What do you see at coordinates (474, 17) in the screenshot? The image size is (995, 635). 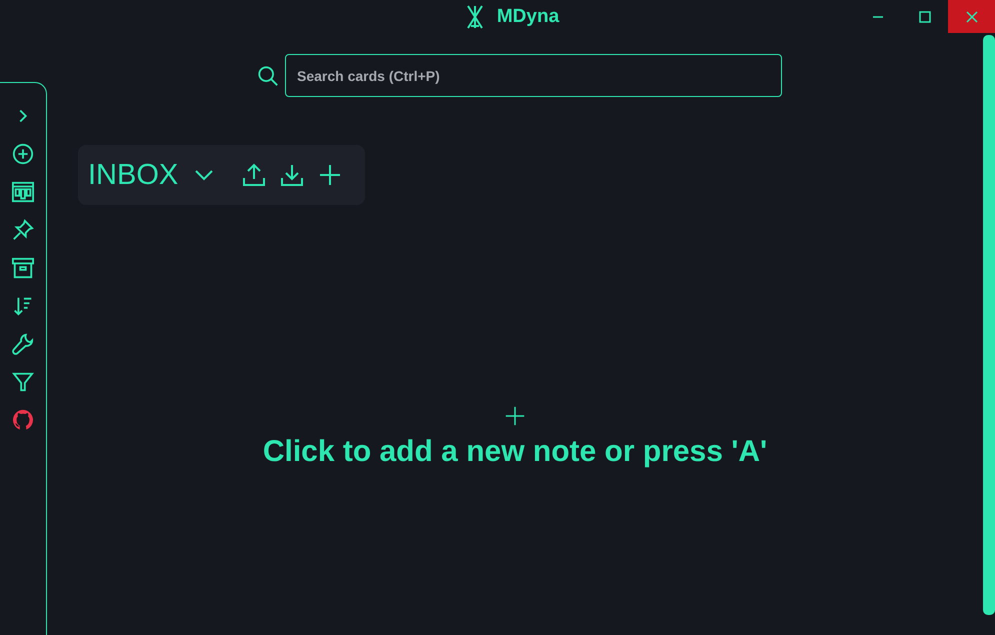 I see `logo-icon` at bounding box center [474, 17].